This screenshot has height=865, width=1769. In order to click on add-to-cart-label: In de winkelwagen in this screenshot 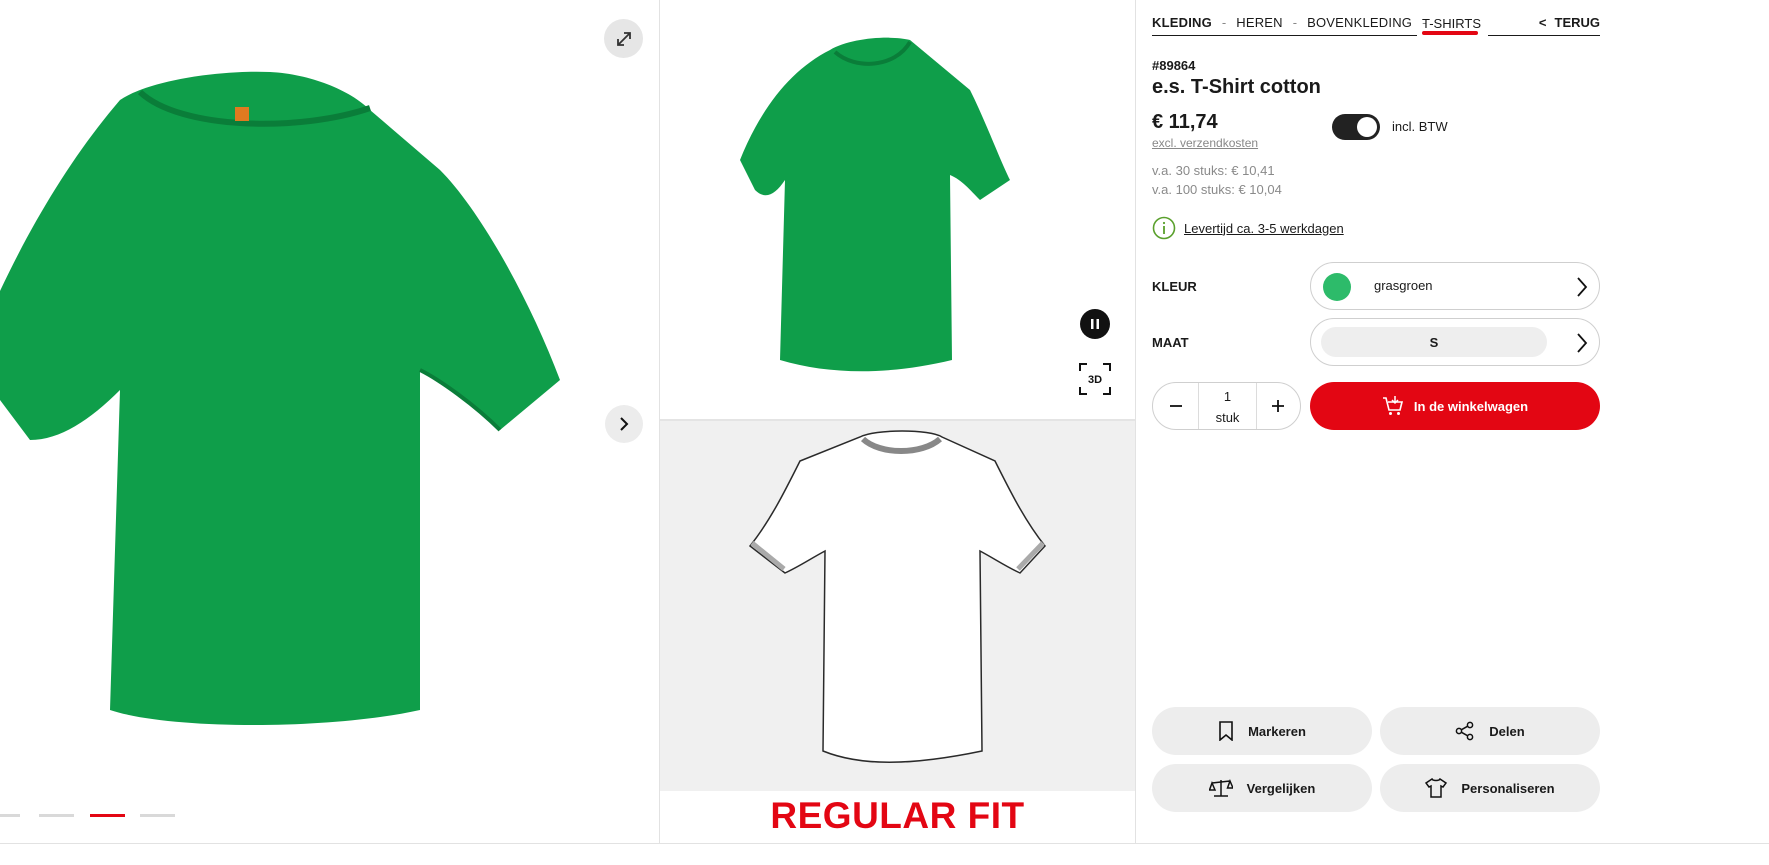, I will do `click(1471, 406)`.